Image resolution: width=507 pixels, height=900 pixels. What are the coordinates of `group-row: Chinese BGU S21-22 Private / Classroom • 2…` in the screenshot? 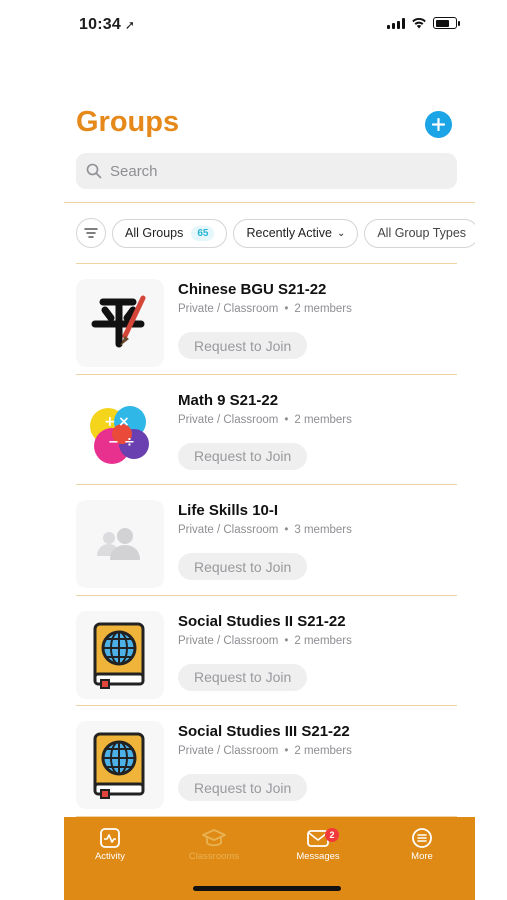 It's located at (266, 319).